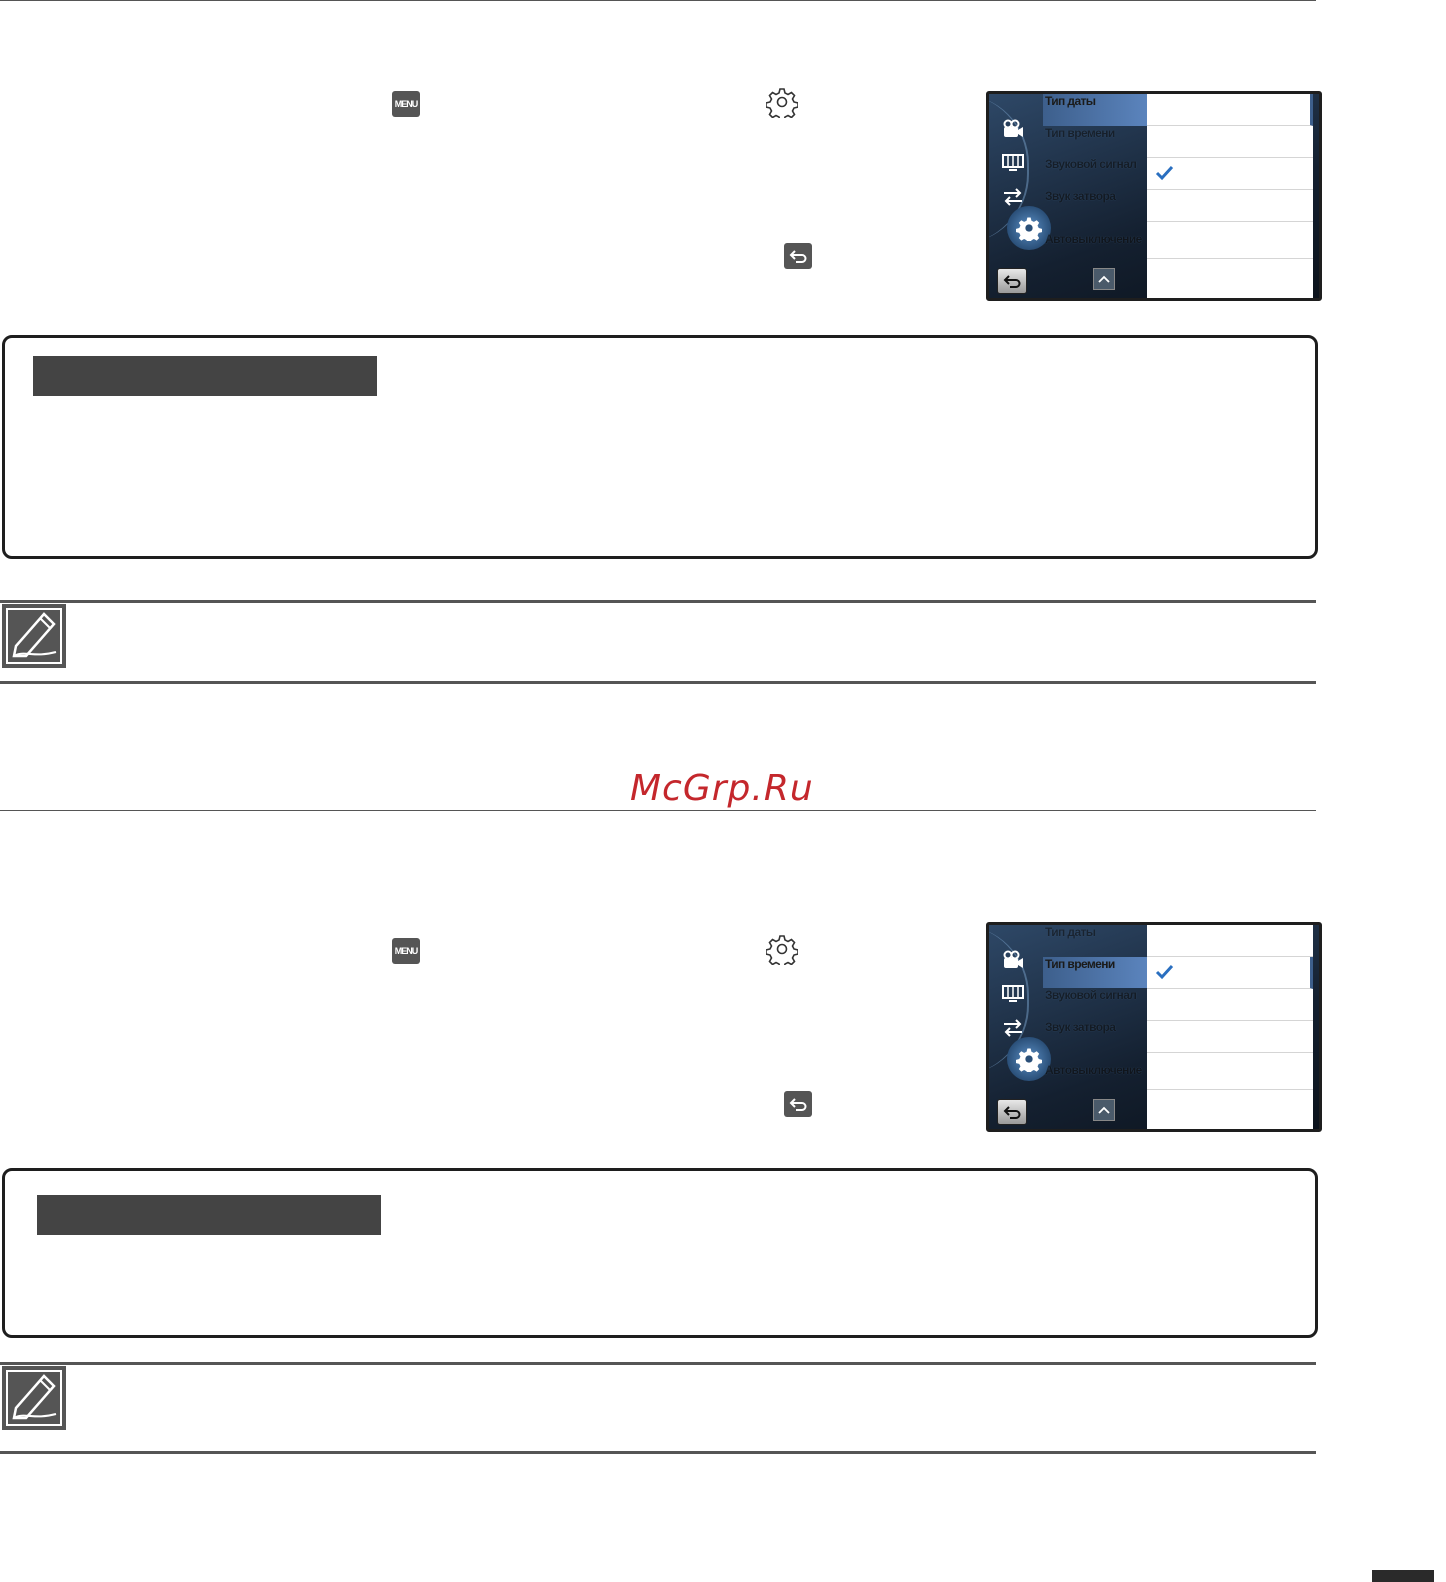 The height and width of the screenshot is (1582, 1446). What do you see at coordinates (1403, 1576) in the screenshot?
I see `page-number-tab` at bounding box center [1403, 1576].